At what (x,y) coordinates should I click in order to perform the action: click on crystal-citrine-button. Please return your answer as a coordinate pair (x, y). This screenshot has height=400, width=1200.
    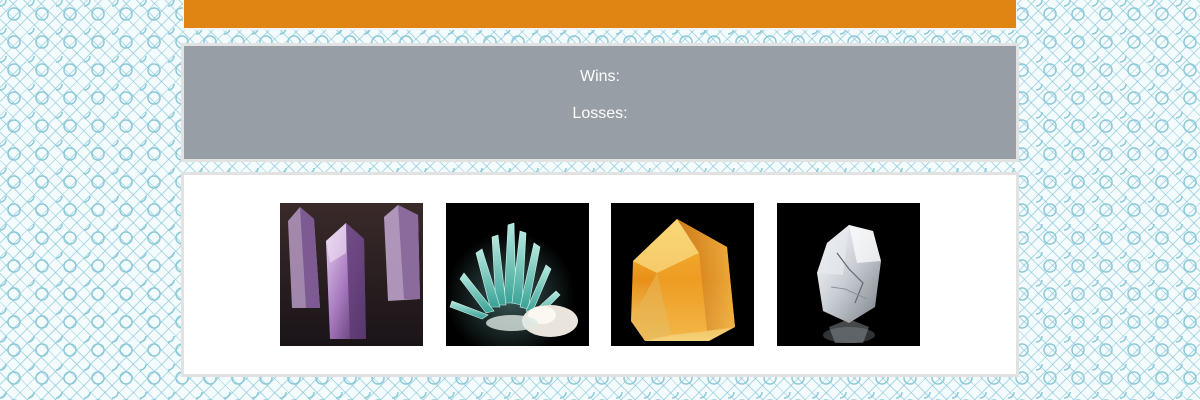
    Looking at the image, I should click on (682, 274).